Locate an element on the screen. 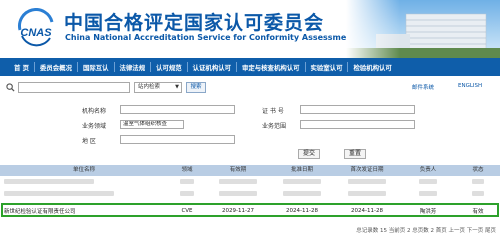  nav-inspection-body: 检验机构认可 is located at coordinates (372, 67).